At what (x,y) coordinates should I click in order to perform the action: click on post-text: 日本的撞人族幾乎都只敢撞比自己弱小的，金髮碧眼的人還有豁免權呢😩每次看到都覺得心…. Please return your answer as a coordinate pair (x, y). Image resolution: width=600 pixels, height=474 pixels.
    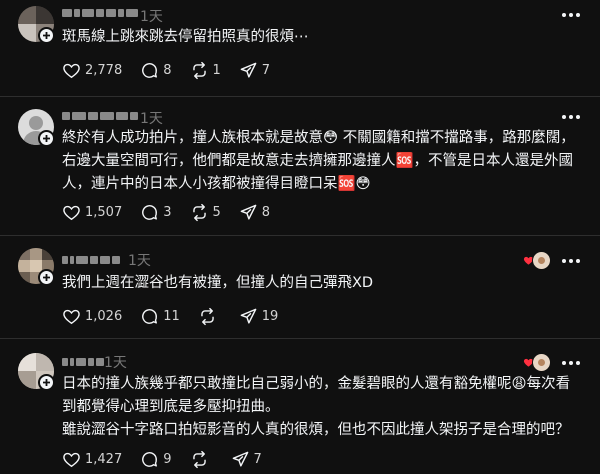
    Looking at the image, I should click on (322, 407).